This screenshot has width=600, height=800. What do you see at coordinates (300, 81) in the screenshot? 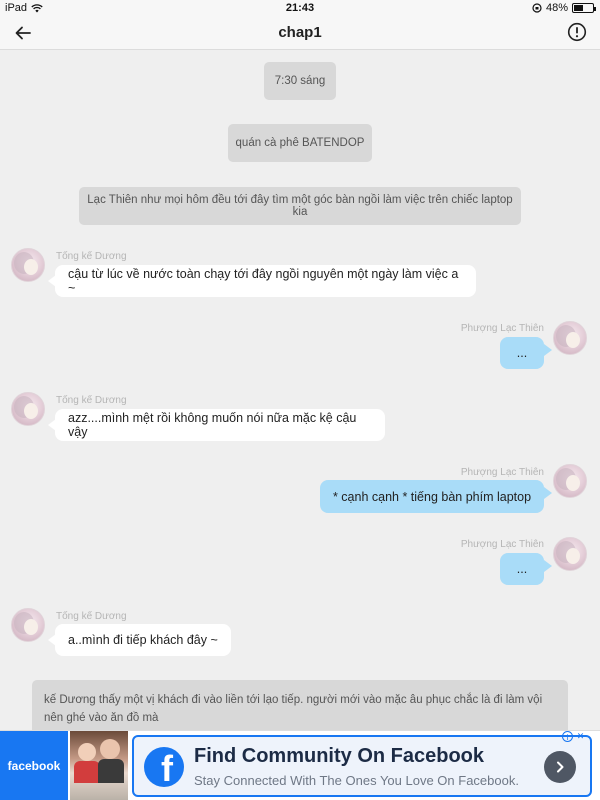
I see `time-label: 7:30 sáng` at bounding box center [300, 81].